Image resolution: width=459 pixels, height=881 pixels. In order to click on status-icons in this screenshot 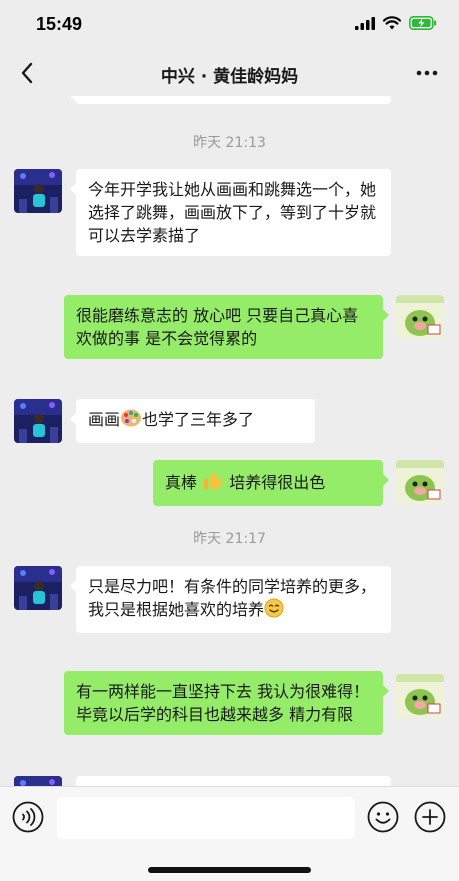, I will do `click(396, 23)`.